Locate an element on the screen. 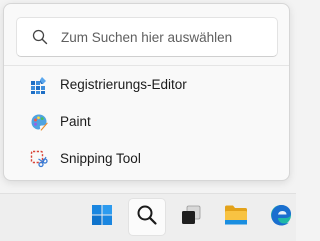 This screenshot has height=241, width=320. edge-icon is located at coordinates (281, 217).